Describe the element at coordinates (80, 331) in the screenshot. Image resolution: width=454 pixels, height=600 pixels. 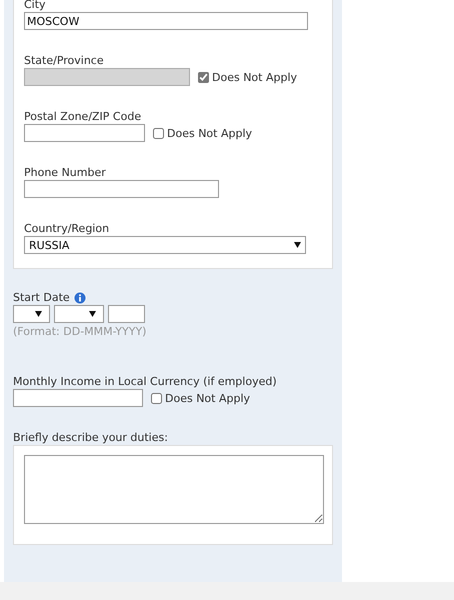
I see `format-hint: (Format: DD-MMM-YYYY)` at that location.